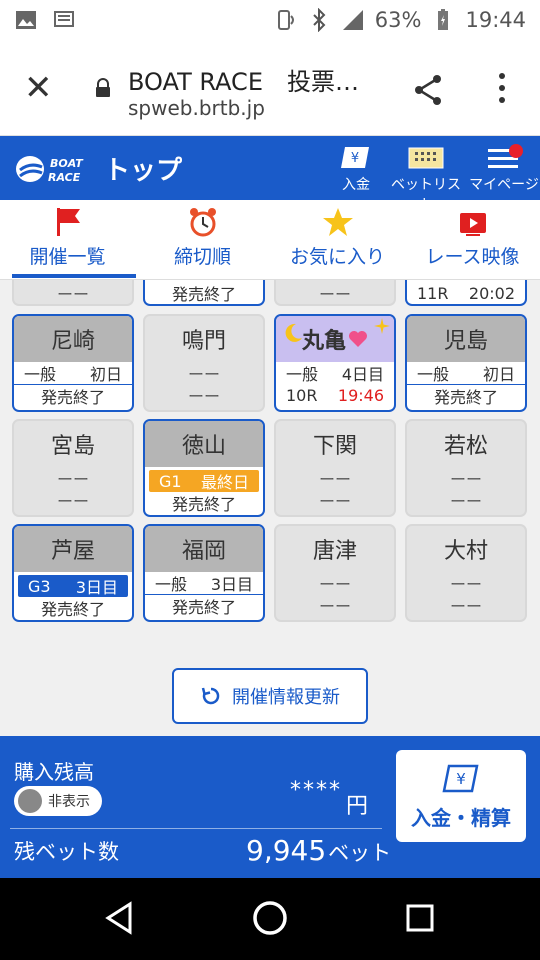  I want to click on venue-card-fukuoka: 福岡 一般 3日目 発売終了, so click(204, 573).